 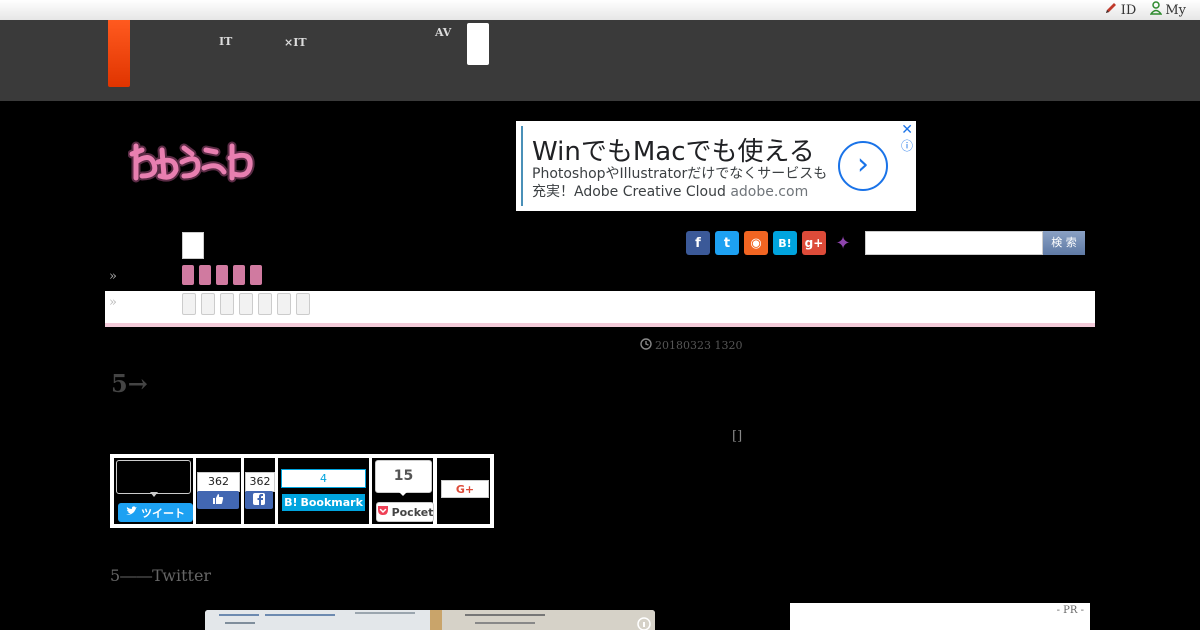 I want to click on ad-info-icon: ⓘ, so click(x=907, y=145).